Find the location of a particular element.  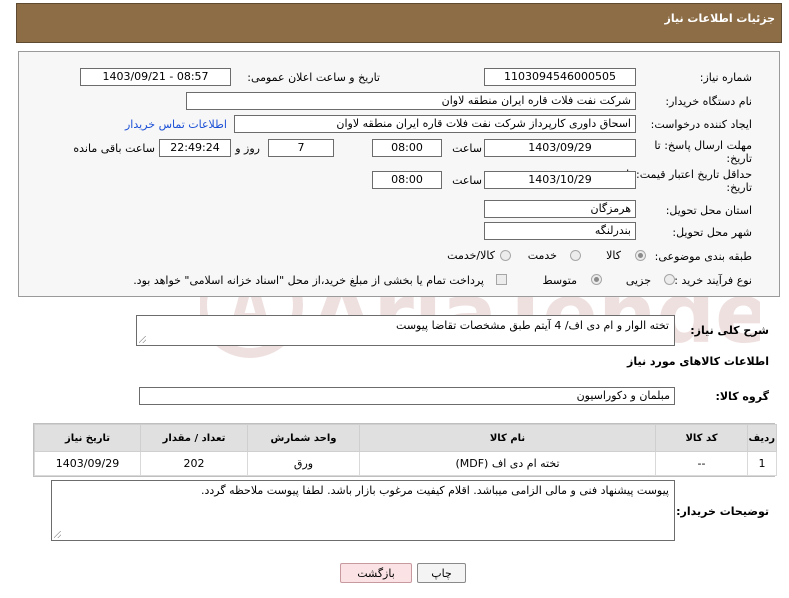

column-header-quantity: تعداد / مقدار is located at coordinates (194, 438).